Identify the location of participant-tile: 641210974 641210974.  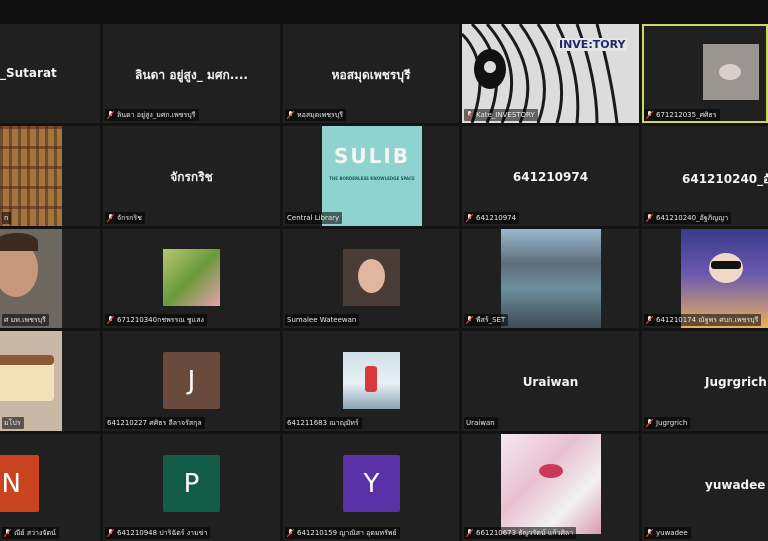
(550, 176).